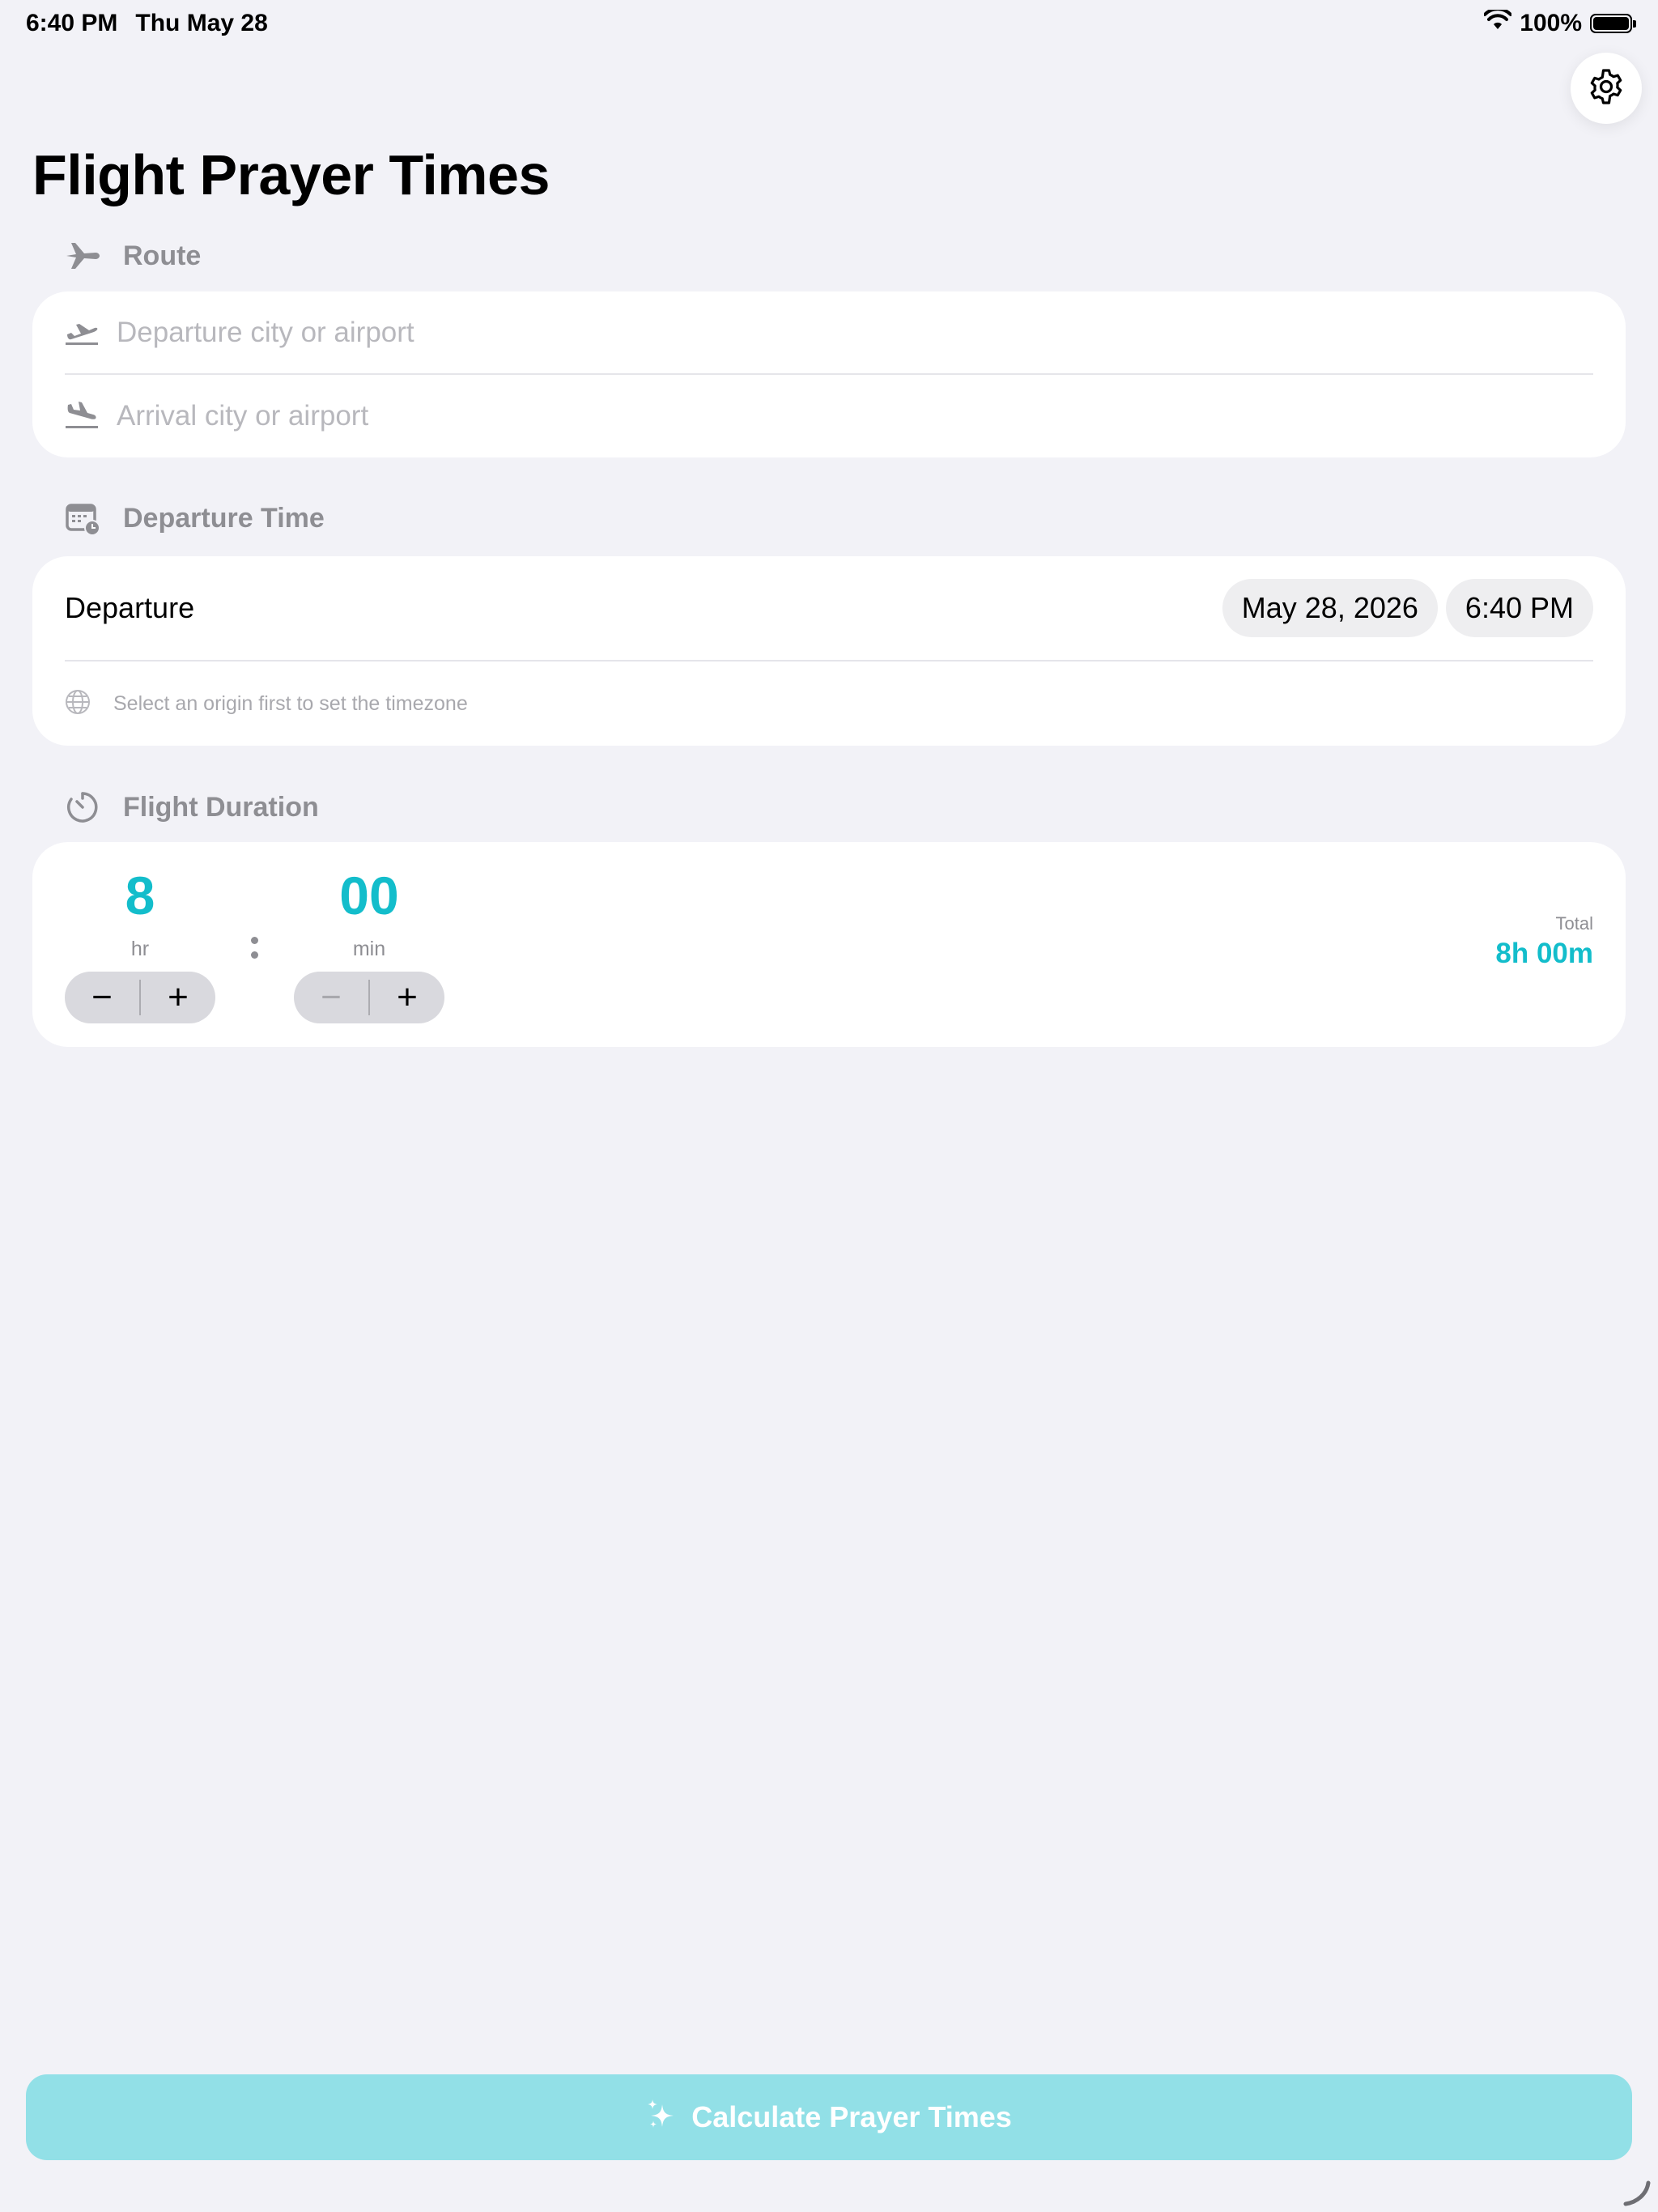 This screenshot has height=2212, width=1658. I want to click on status-bar-right: 100%, so click(1559, 22).